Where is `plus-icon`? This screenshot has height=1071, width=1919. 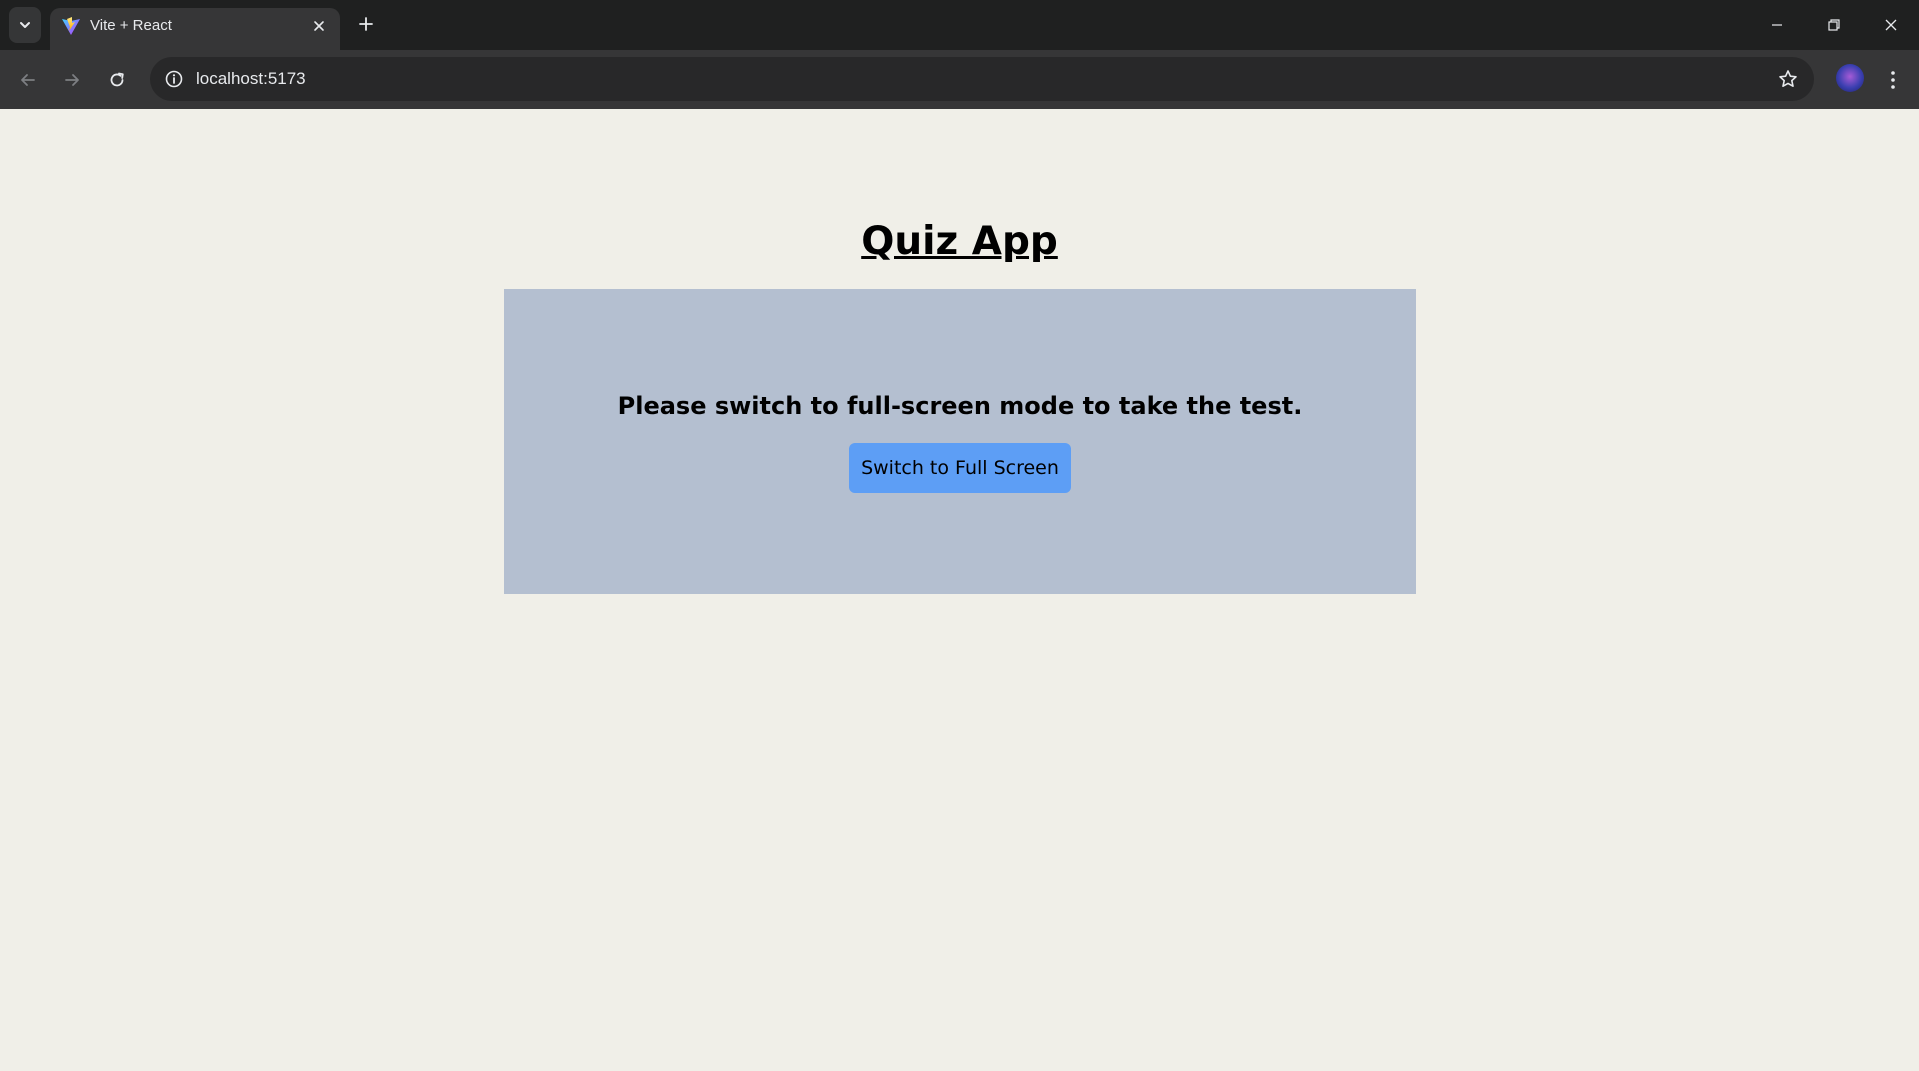
plus-icon is located at coordinates (366, 24).